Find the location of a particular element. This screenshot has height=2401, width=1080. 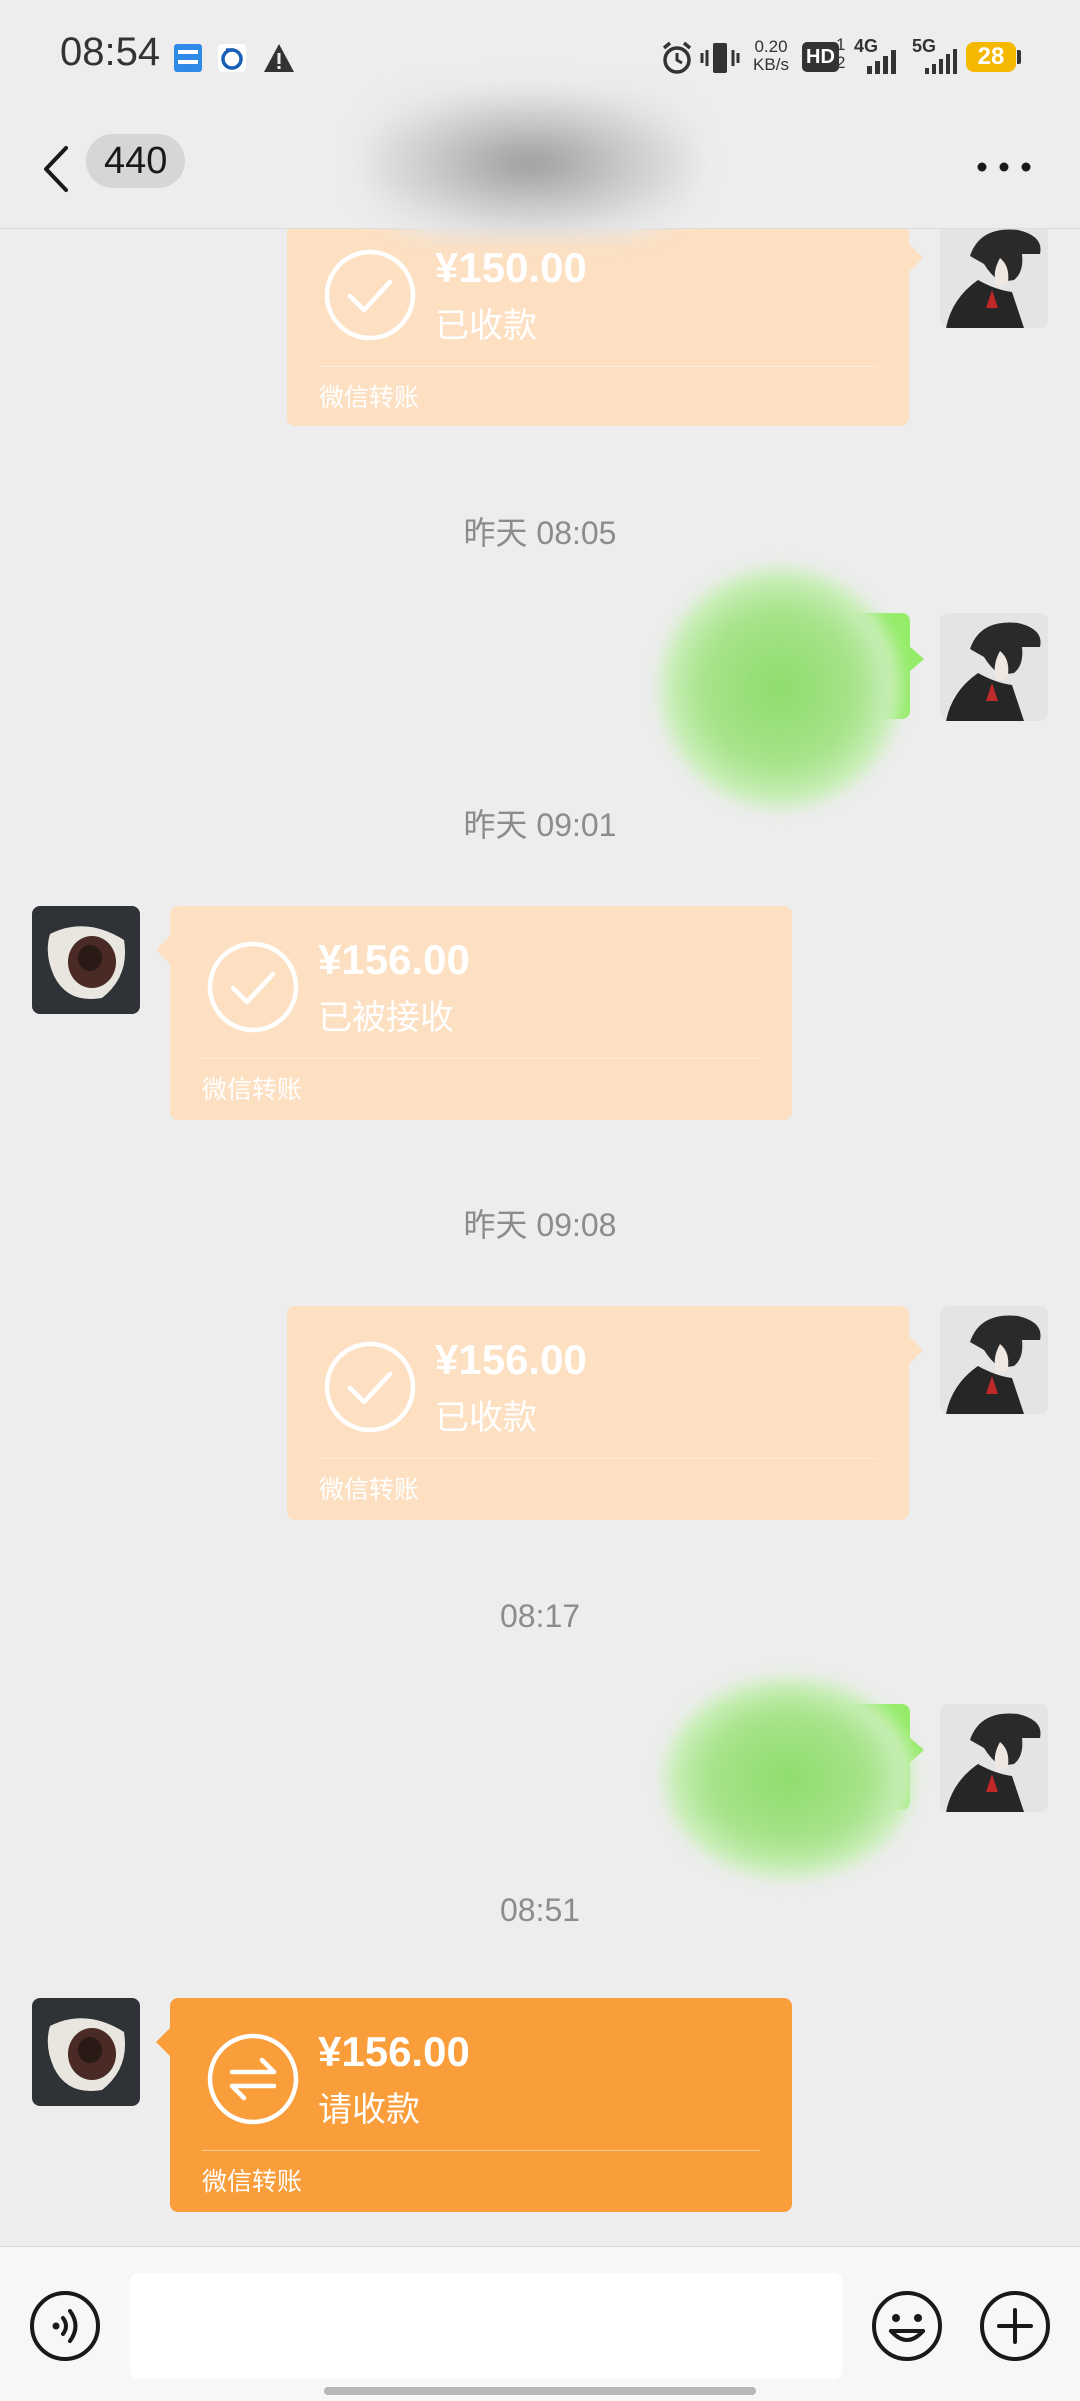

alarm-icon is located at coordinates (677, 57).